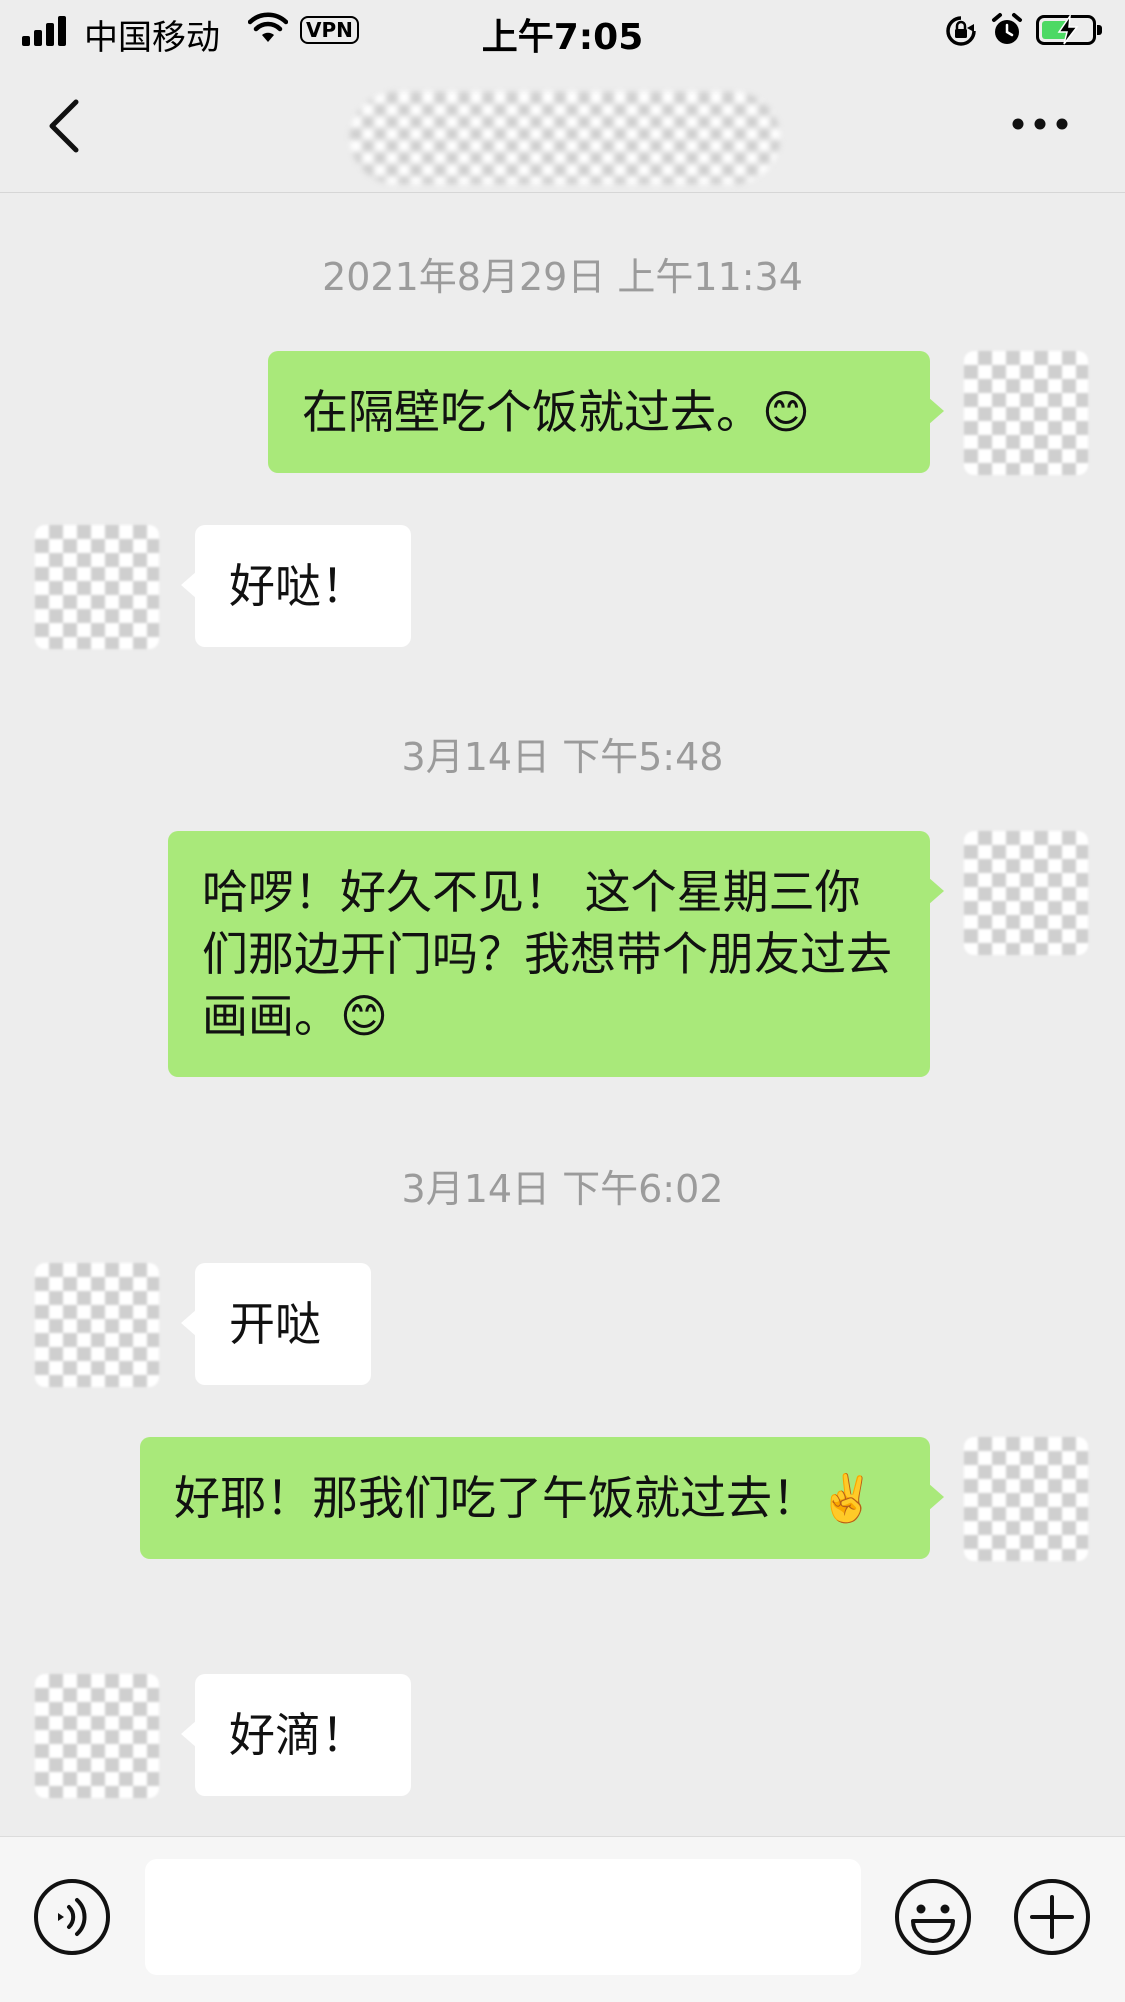 Image resolution: width=1125 pixels, height=2002 pixels. I want to click on message-input, so click(503, 1917).